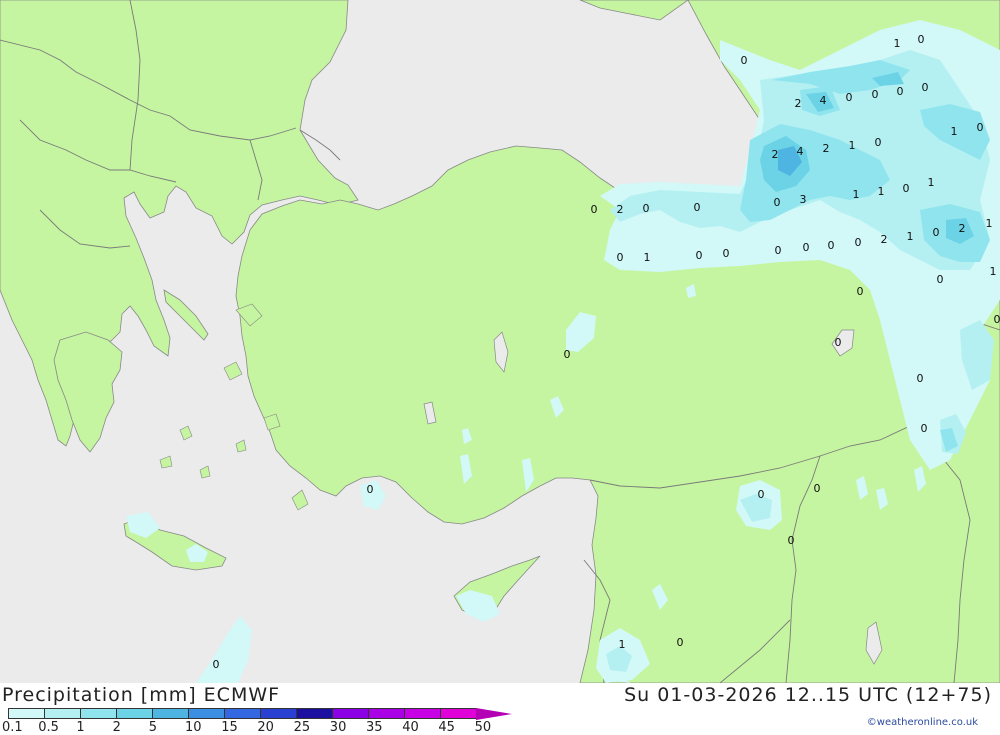 The height and width of the screenshot is (735, 1000). Describe the element at coordinates (141, 695) in the screenshot. I see `chart-title: Precipitation [mm] ECMWF` at that location.